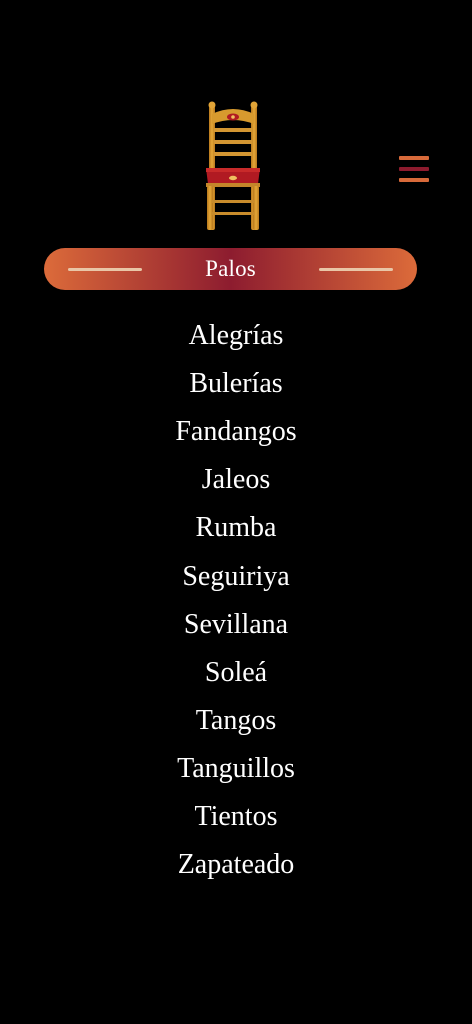 This screenshot has height=1024, width=472. I want to click on menu-button, so click(414, 170).